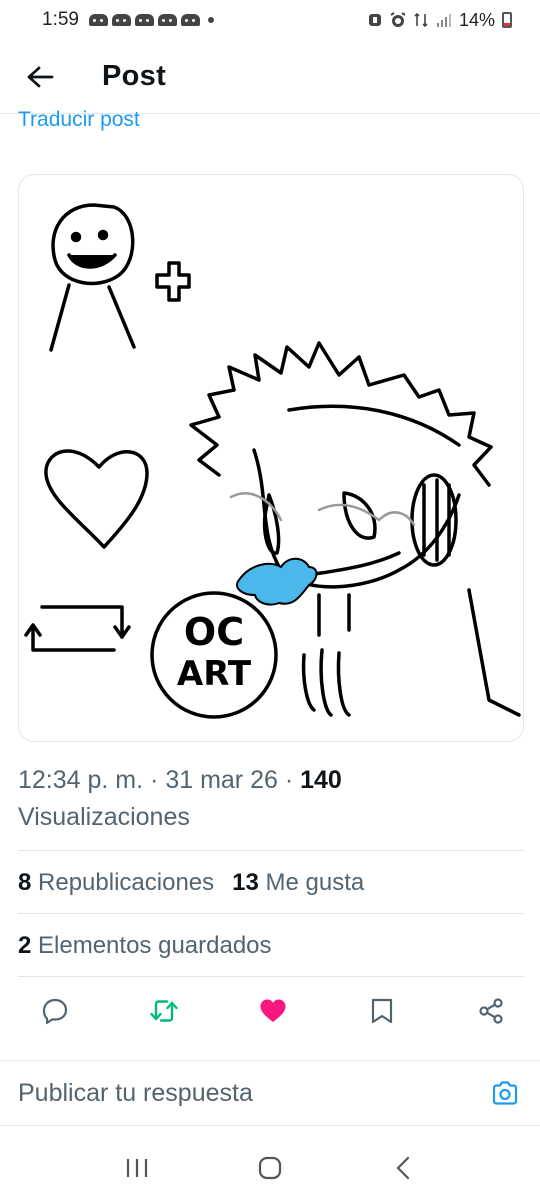  Describe the element at coordinates (374, 20) in the screenshot. I see `nfc-icon` at that location.